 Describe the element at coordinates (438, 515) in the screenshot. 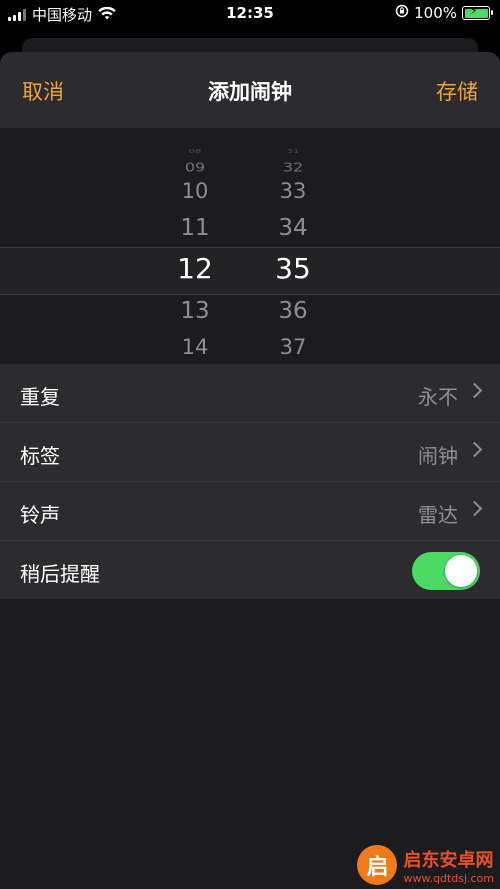

I see `sound-value: 雷达` at that location.